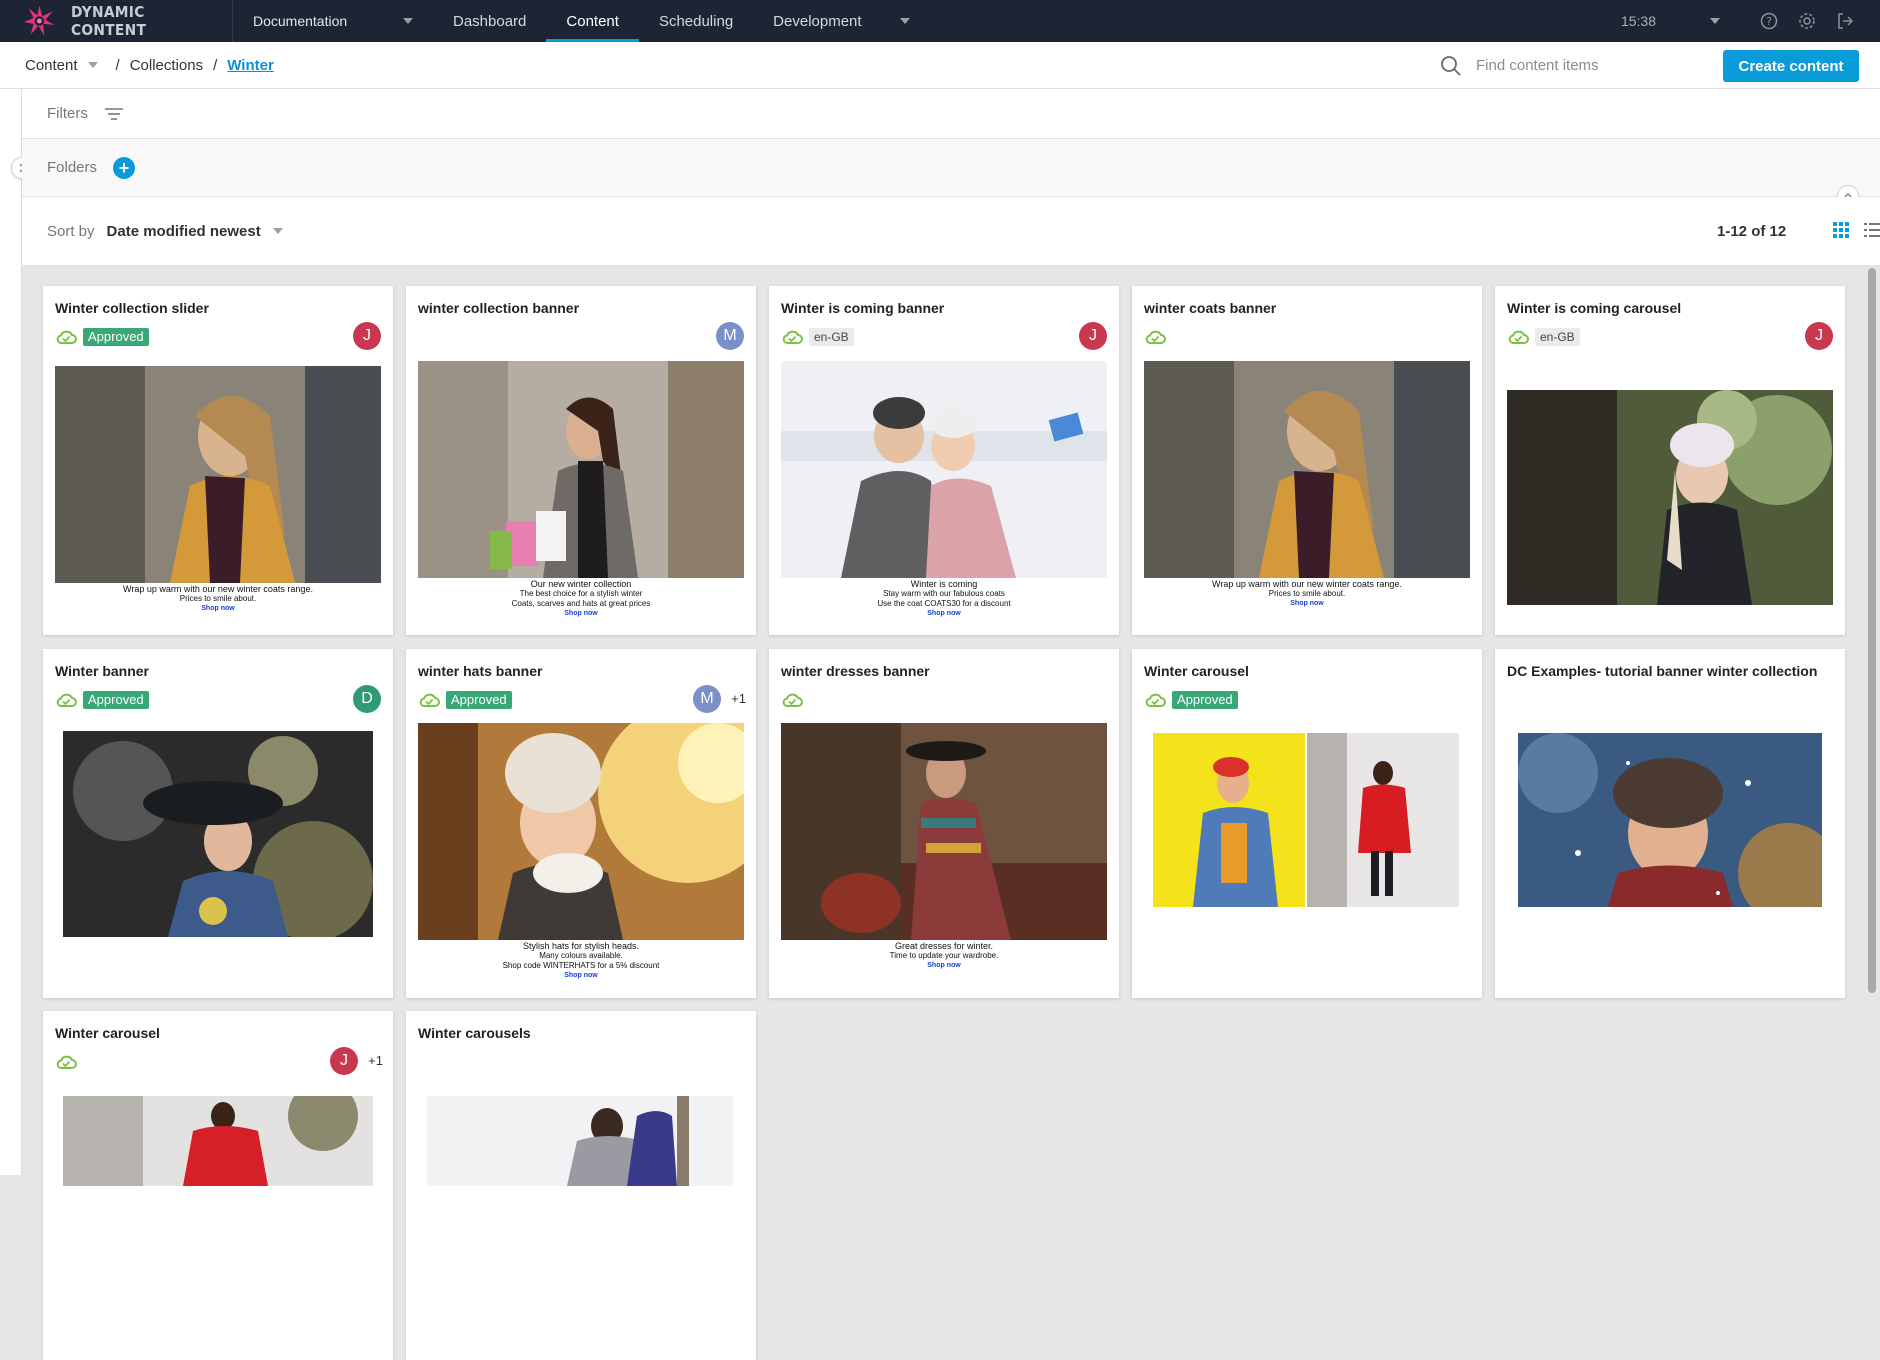 The height and width of the screenshot is (1360, 1880). What do you see at coordinates (367, 699) in the screenshot?
I see `avatar: D` at bounding box center [367, 699].